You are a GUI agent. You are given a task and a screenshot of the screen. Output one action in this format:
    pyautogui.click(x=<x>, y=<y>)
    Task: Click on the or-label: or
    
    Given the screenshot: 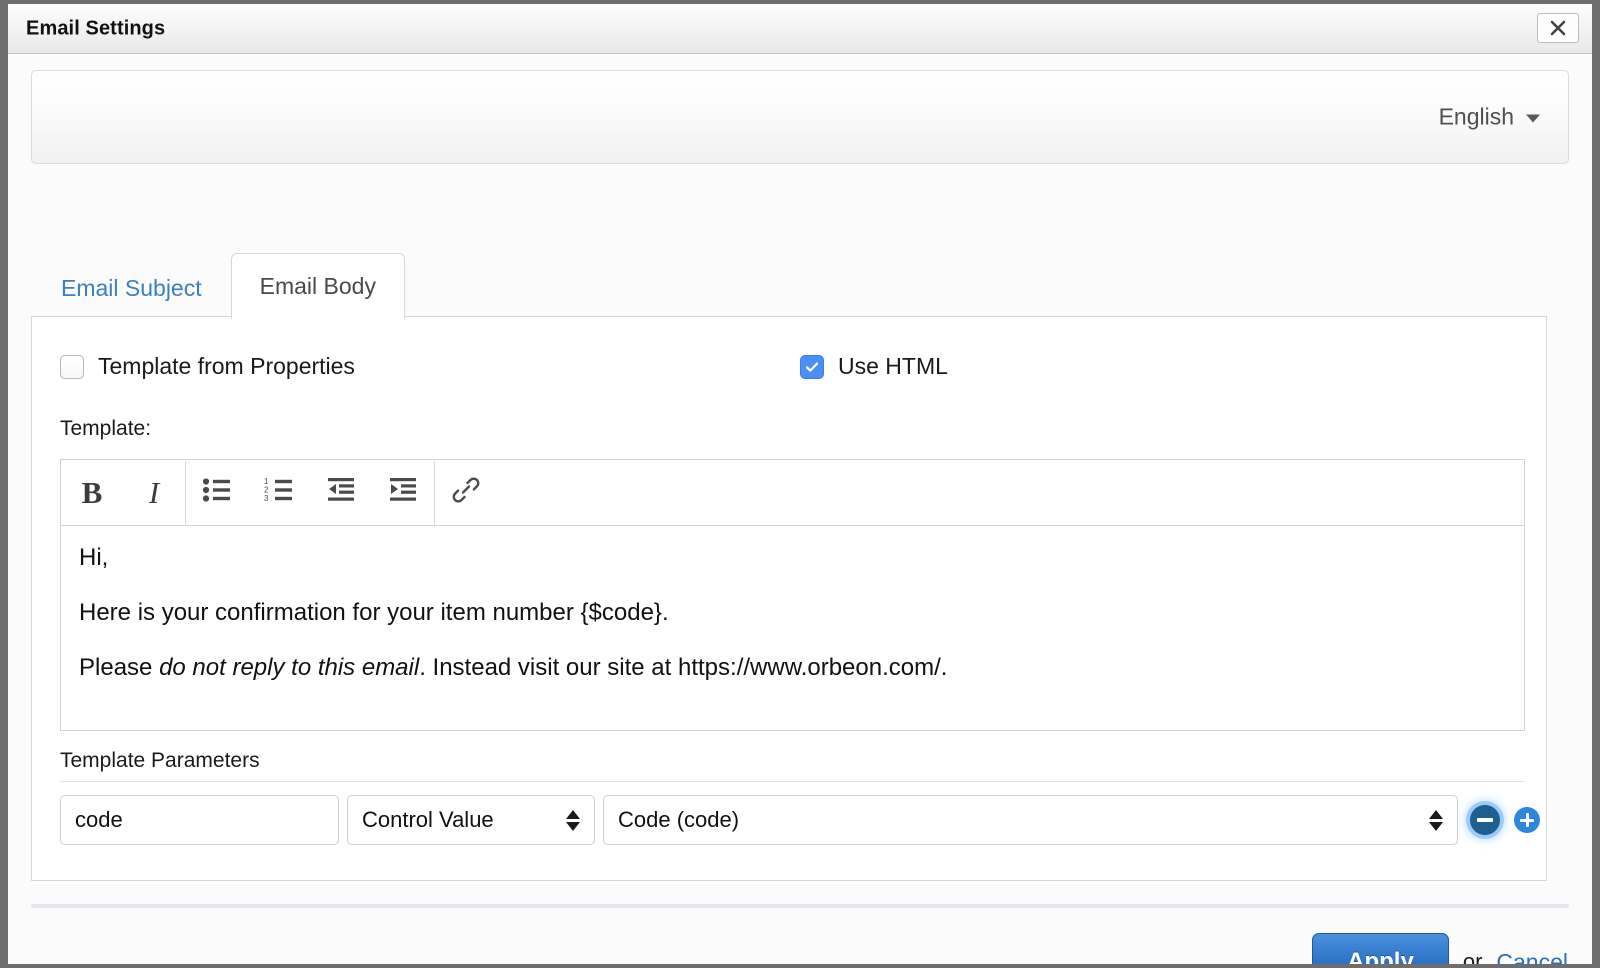 What is the action you would take?
    pyautogui.click(x=1472, y=956)
    